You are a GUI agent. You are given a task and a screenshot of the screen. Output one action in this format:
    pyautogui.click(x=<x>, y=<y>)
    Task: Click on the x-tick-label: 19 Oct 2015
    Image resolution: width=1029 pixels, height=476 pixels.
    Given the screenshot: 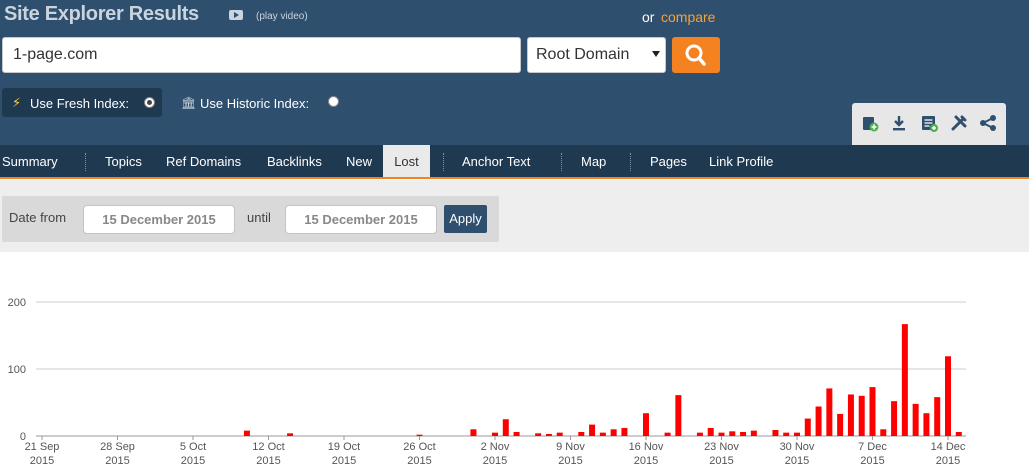 What is the action you would take?
    pyautogui.click(x=344, y=454)
    